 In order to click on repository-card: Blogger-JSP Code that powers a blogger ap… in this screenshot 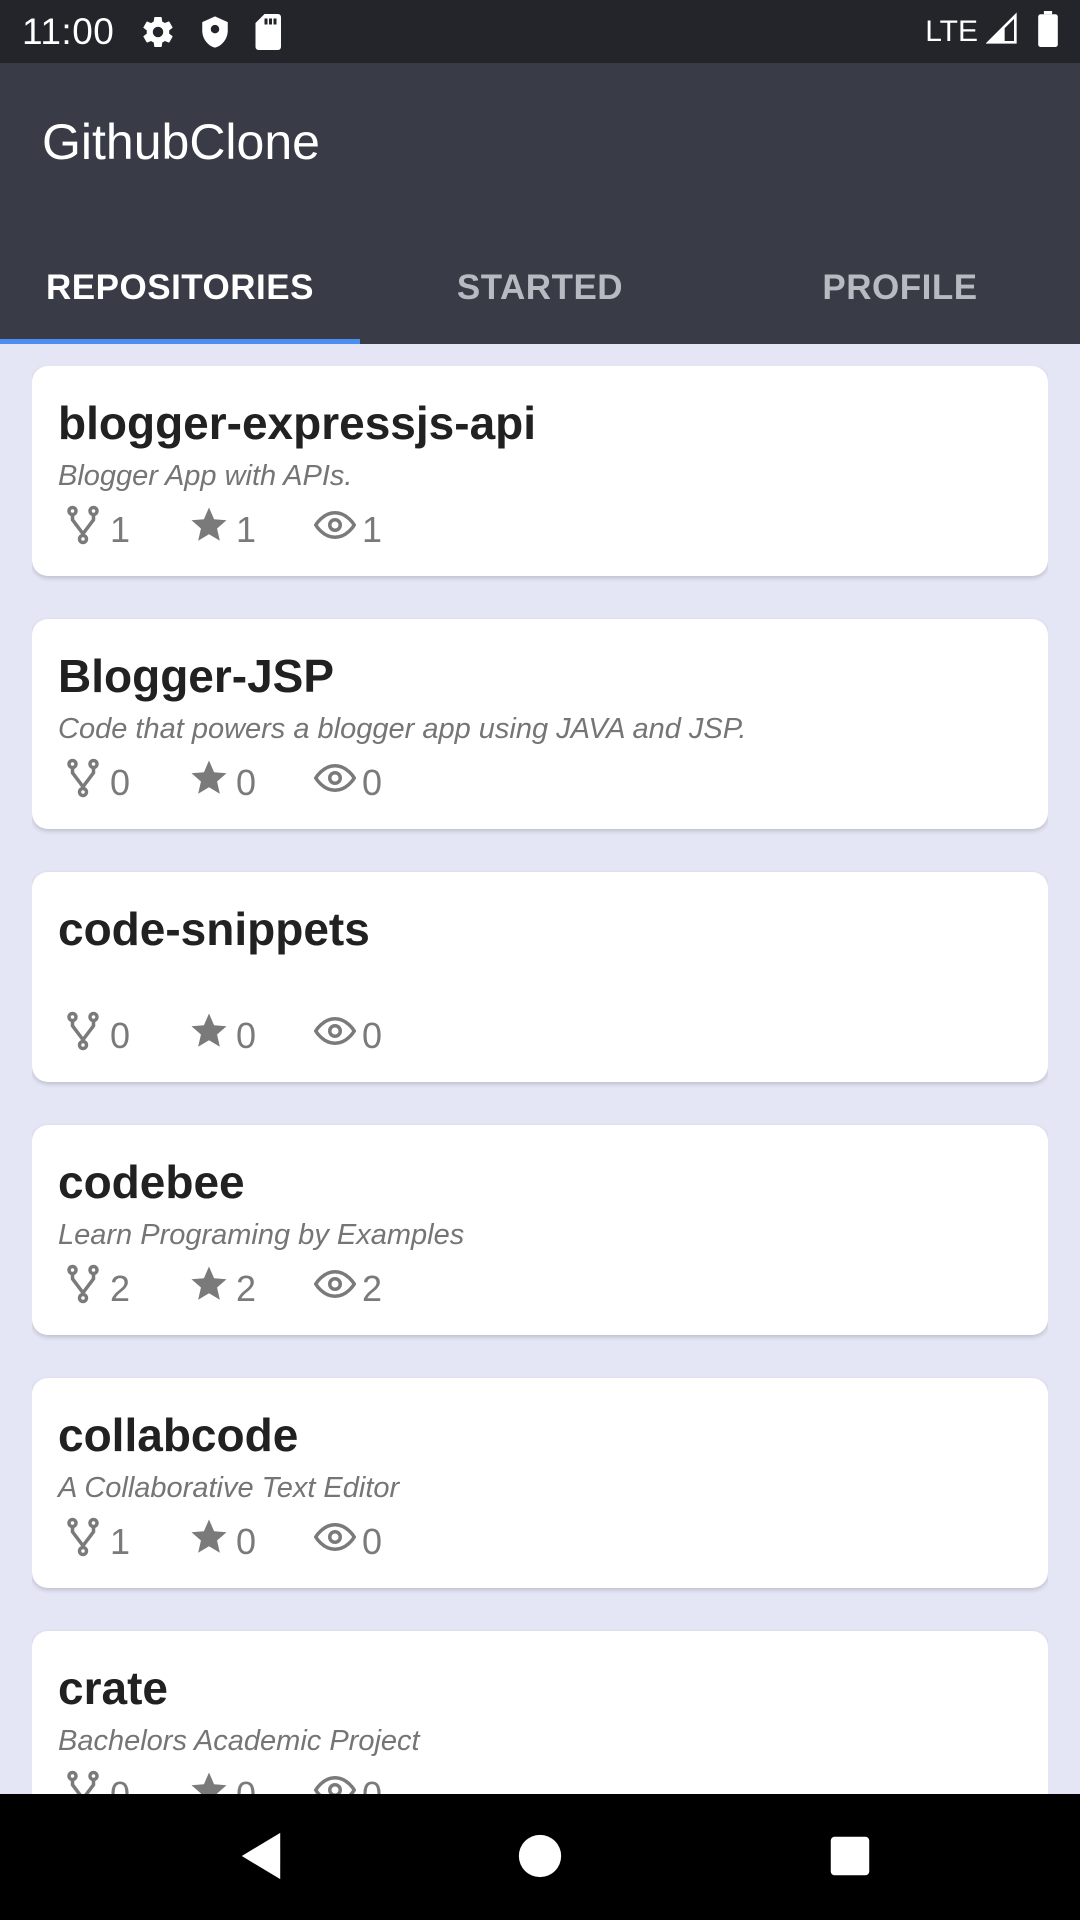, I will do `click(540, 724)`.